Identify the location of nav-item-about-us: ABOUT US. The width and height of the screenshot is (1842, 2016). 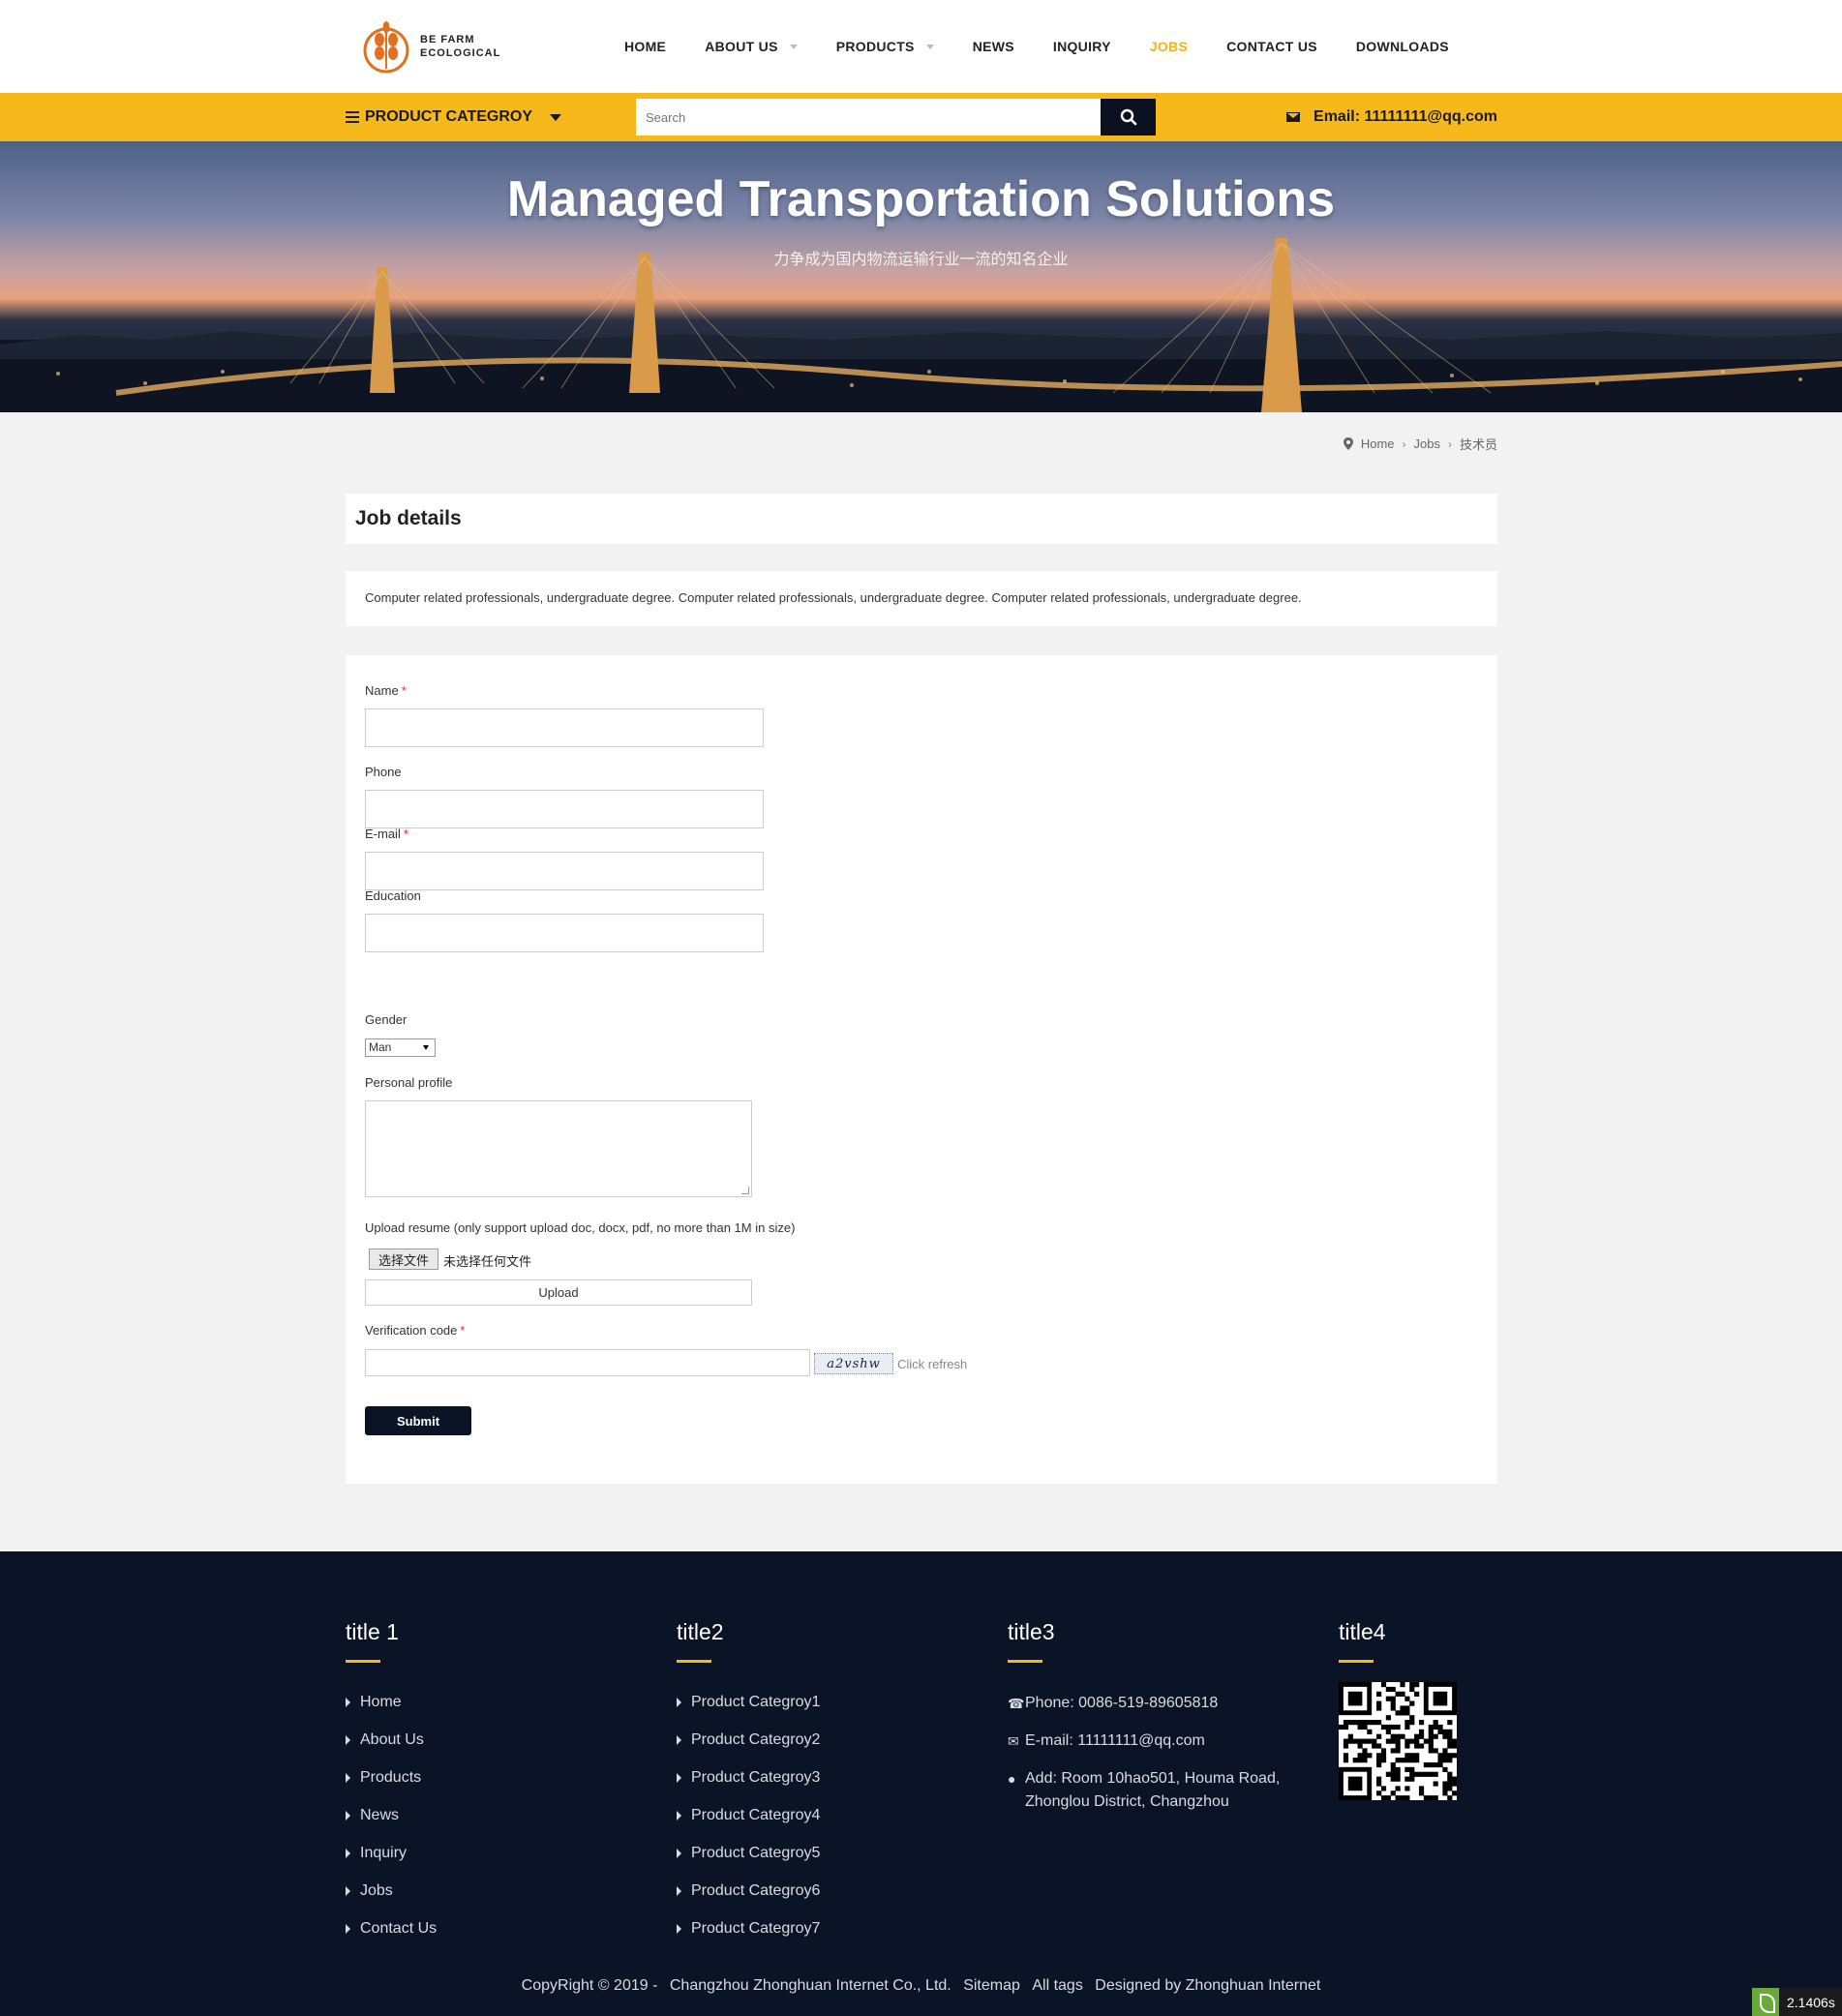
(751, 46).